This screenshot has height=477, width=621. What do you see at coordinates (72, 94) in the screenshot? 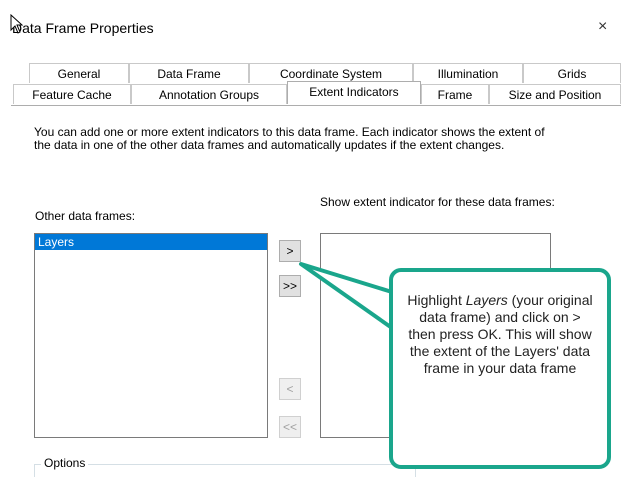
I see `tab-feature-cache: Feature Cache` at bounding box center [72, 94].